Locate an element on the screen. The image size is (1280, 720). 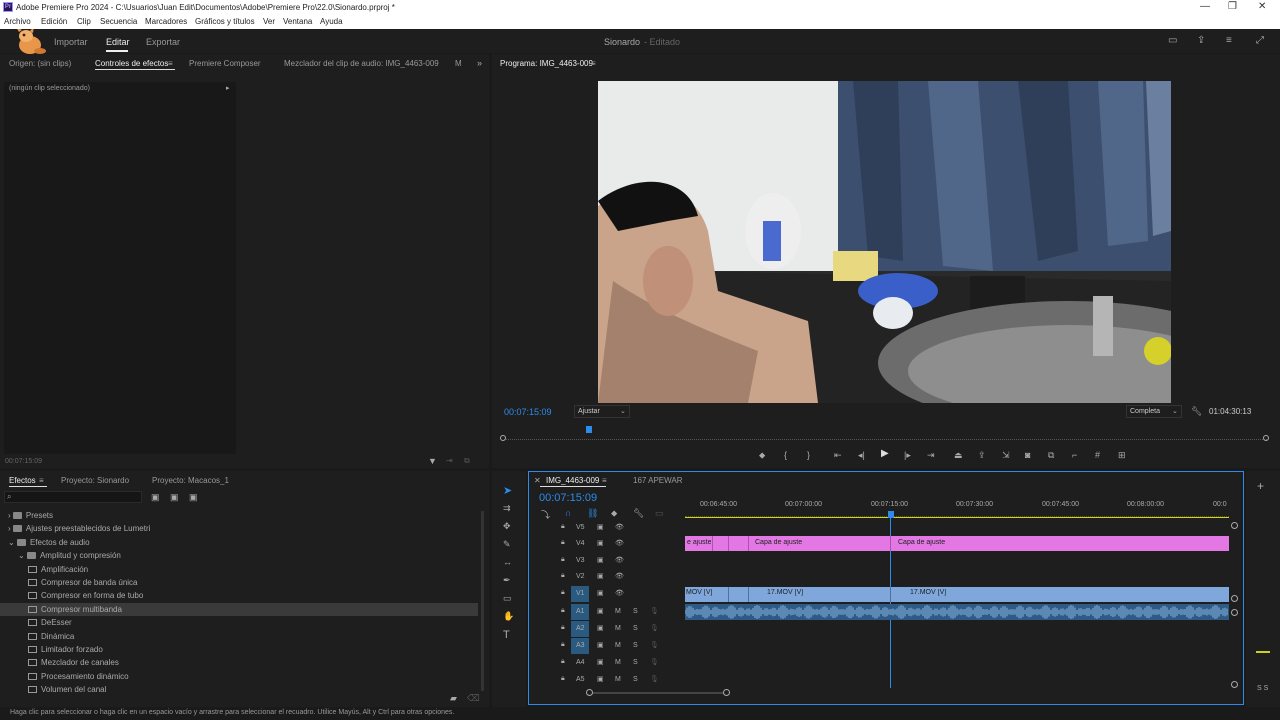
step-forward-icon: |▸ is located at coordinates (907, 455).